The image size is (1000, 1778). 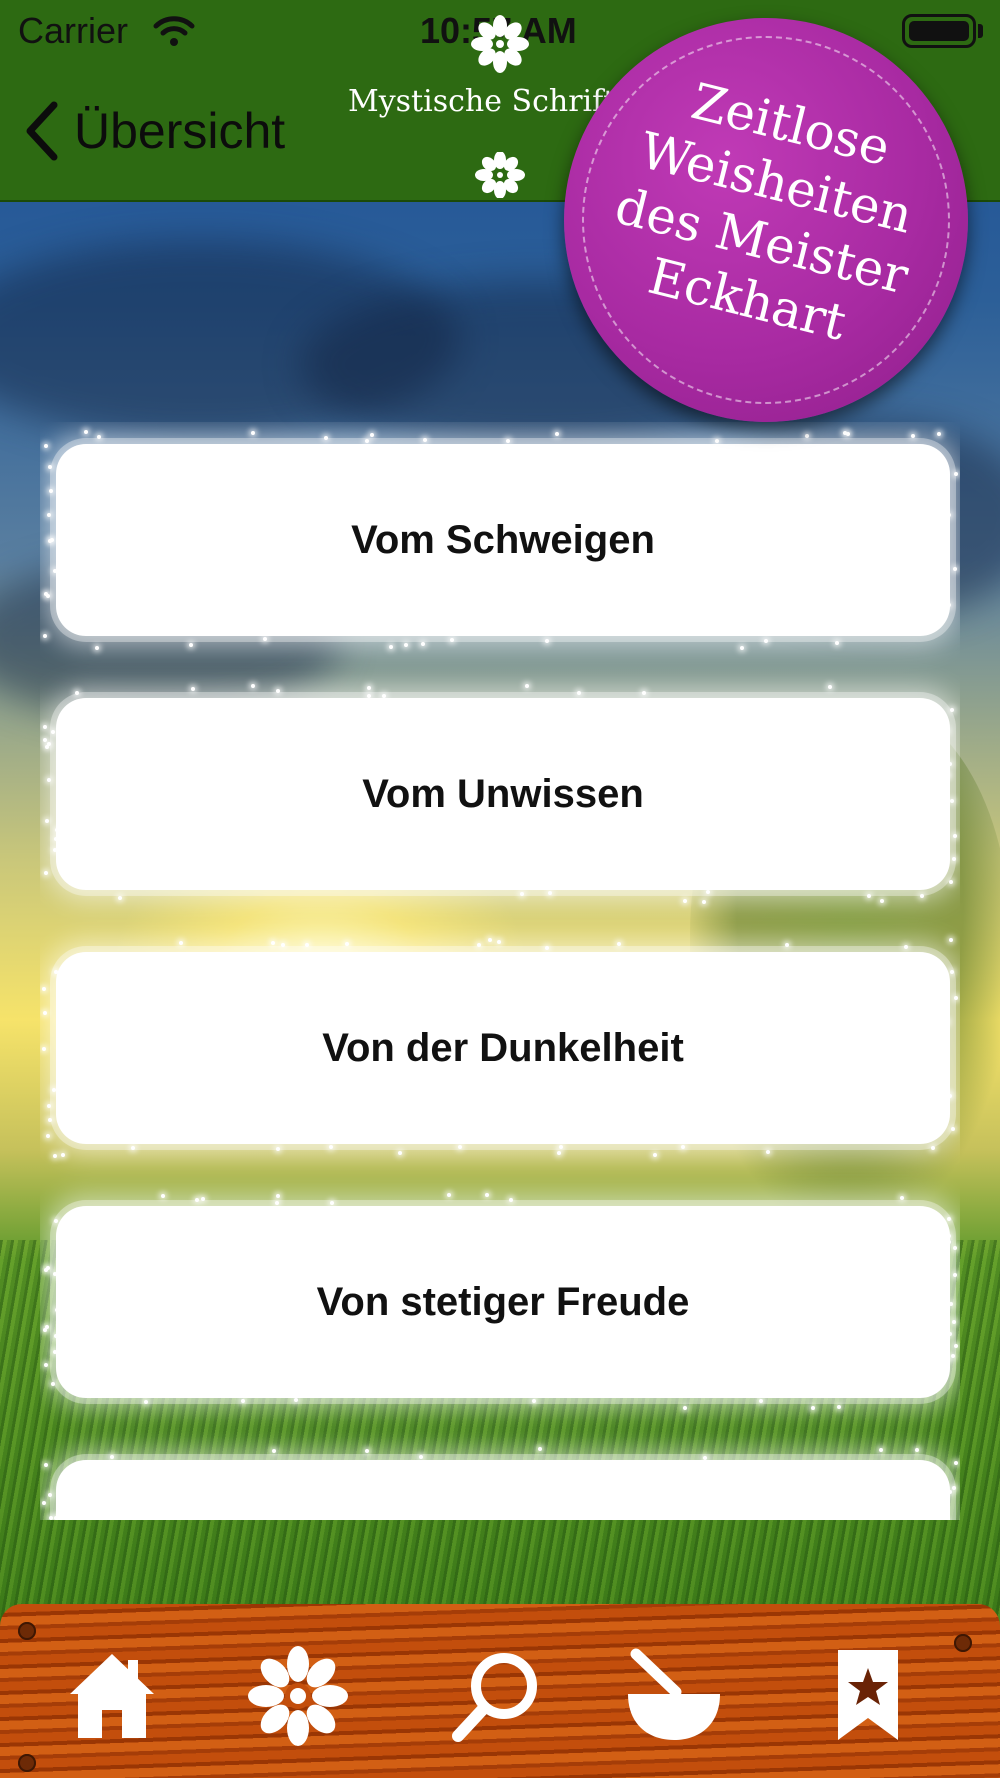 I want to click on badge-text: Zeitlose Weisheiten des Meister Eckhart, so click(x=769, y=212).